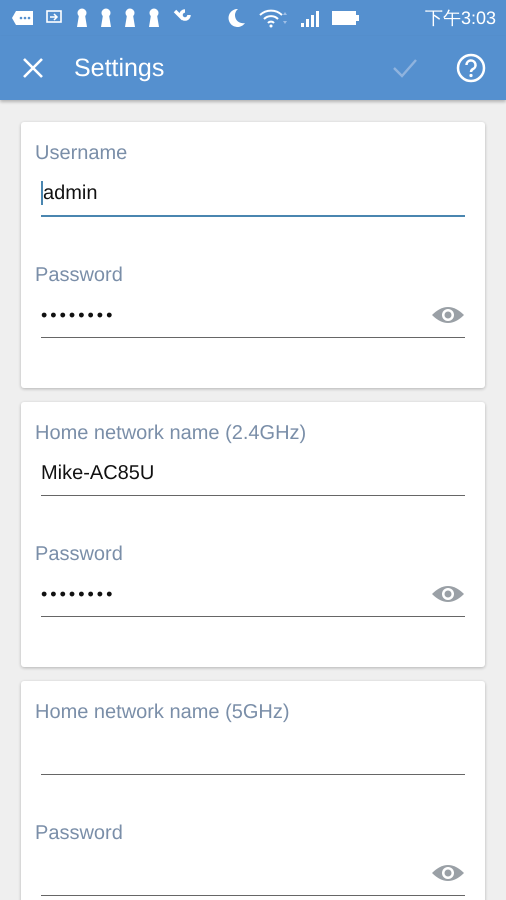 This screenshot has height=900, width=506. Describe the element at coordinates (33, 68) in the screenshot. I see `close-icon` at that location.